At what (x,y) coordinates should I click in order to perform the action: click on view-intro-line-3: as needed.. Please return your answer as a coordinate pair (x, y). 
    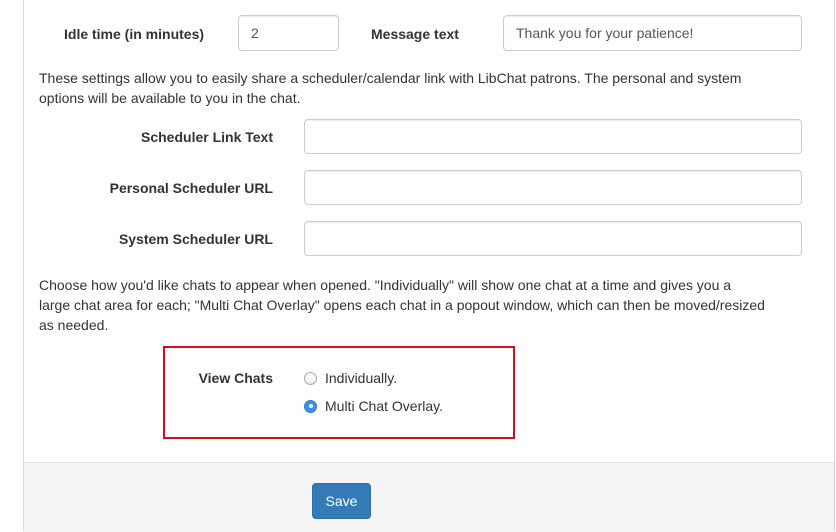
    Looking at the image, I should click on (74, 325).